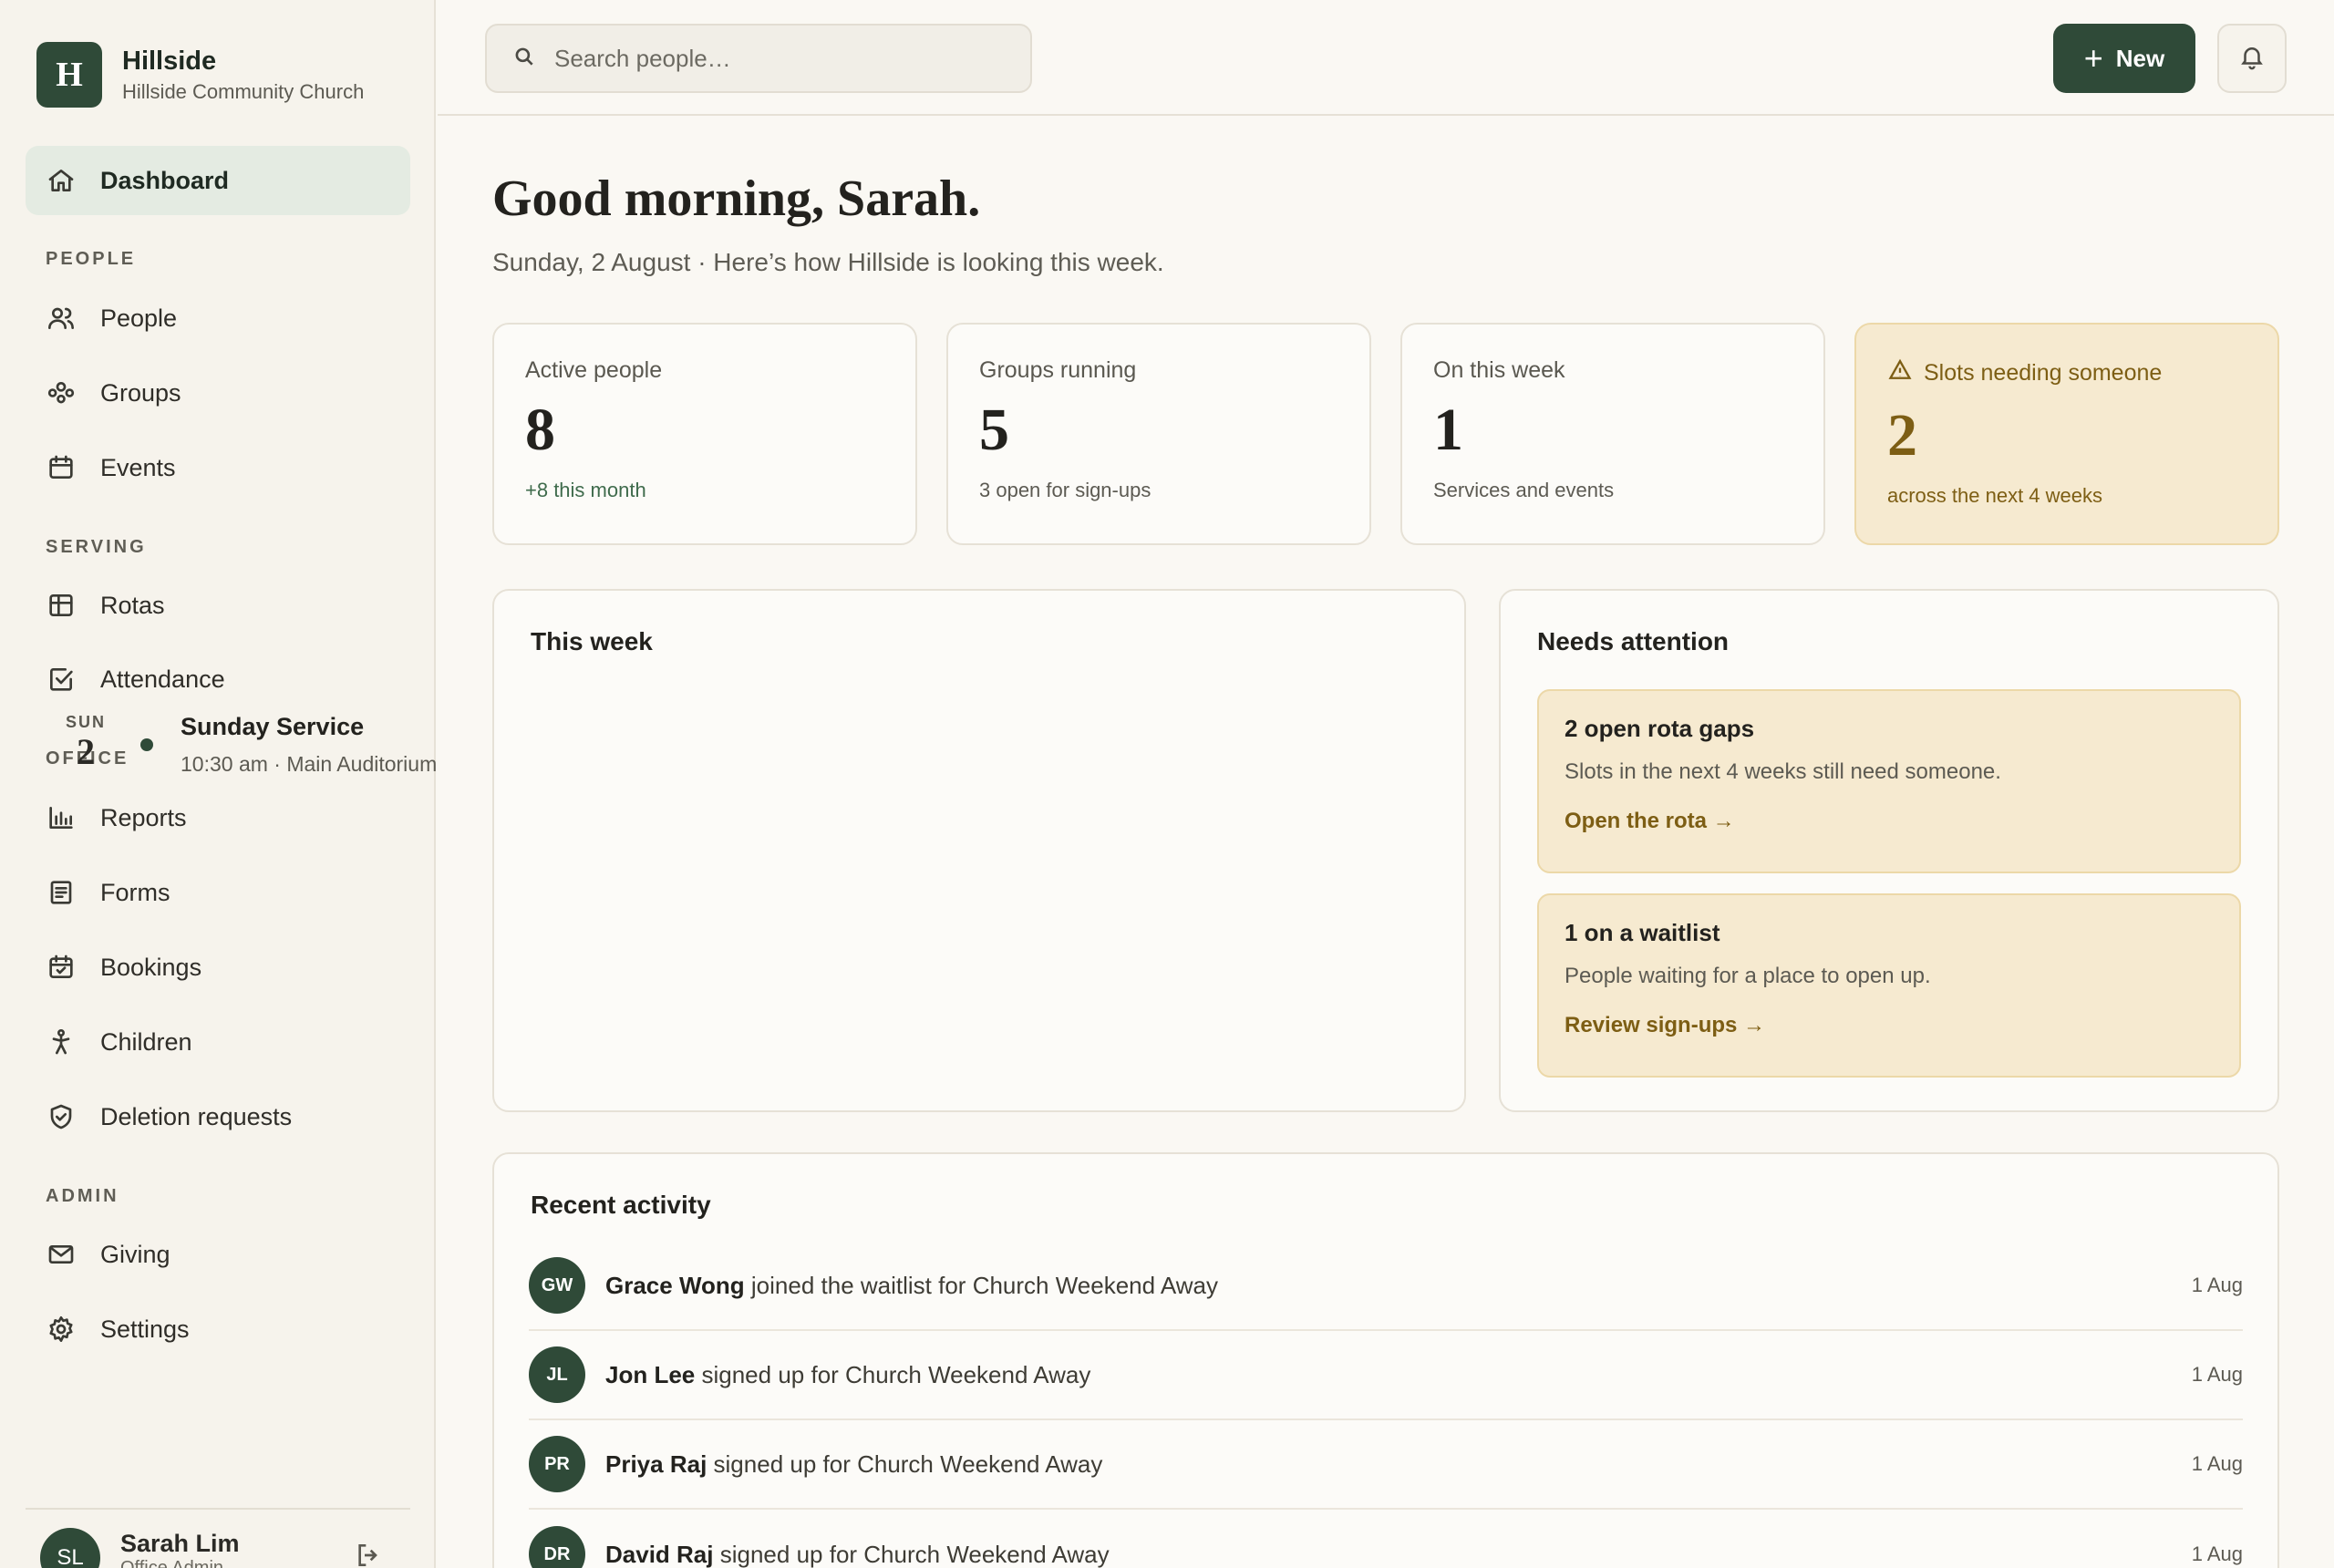 Image resolution: width=2334 pixels, height=1568 pixels. What do you see at coordinates (994, 430) in the screenshot?
I see `stat-value: 5` at bounding box center [994, 430].